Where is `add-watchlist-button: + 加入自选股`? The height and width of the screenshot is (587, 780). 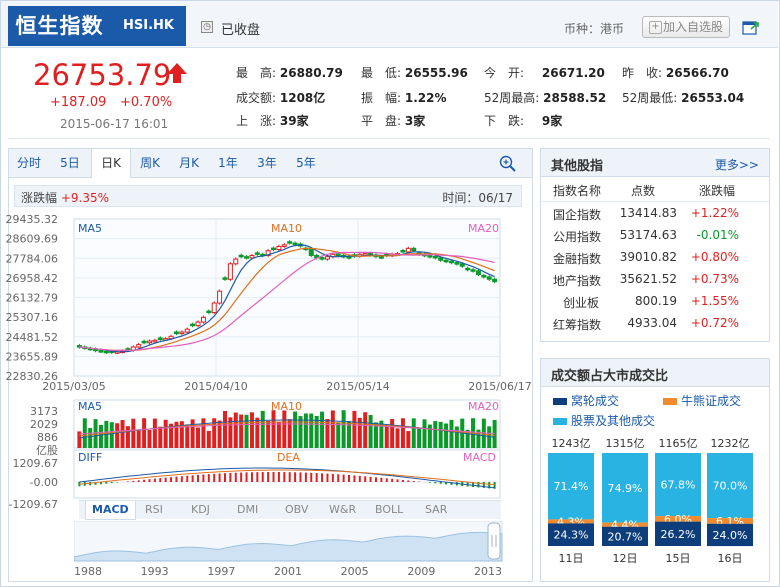 add-watchlist-button: + 加入自选股 is located at coordinates (686, 27).